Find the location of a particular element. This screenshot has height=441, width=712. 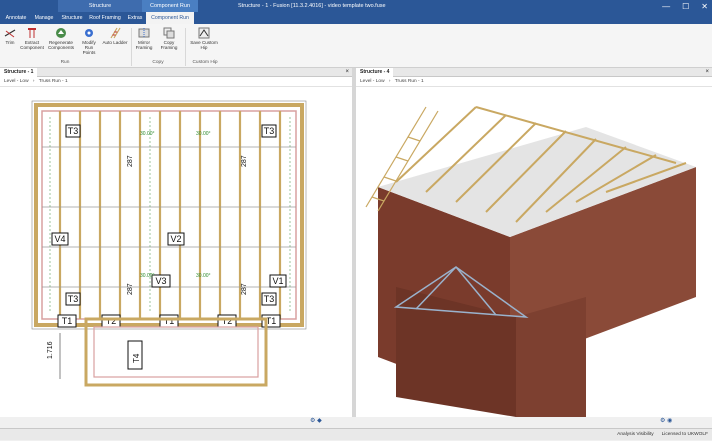

right-pane-tab: Structure - 4 is located at coordinates (375, 72).